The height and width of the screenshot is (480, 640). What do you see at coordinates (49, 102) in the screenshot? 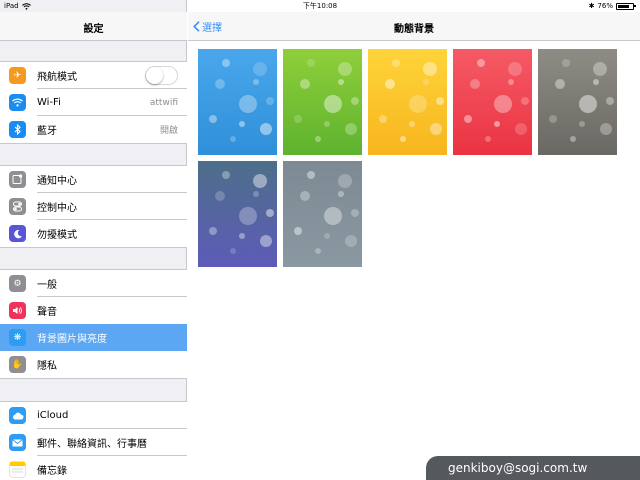
I see `sidebar-item-label: Wi-Fi` at bounding box center [49, 102].